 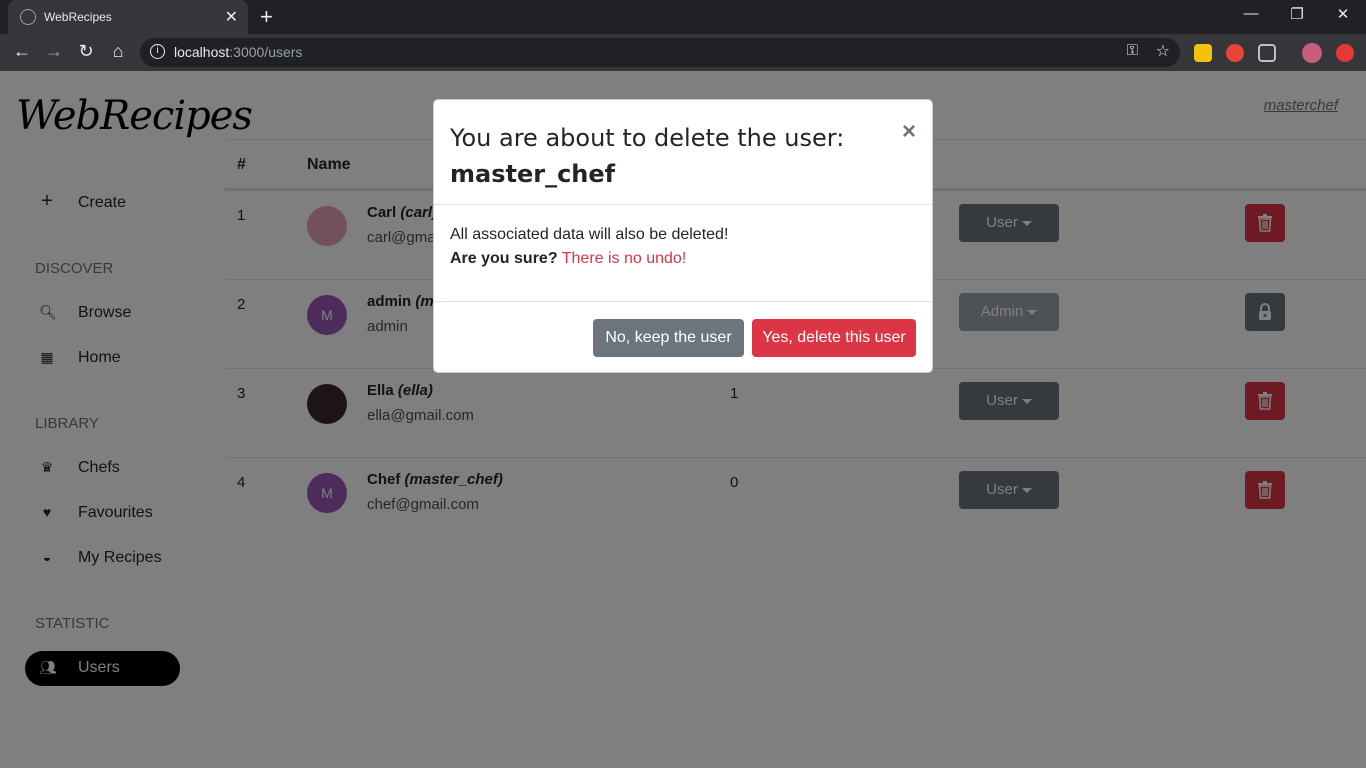 What do you see at coordinates (266, 52) in the screenshot?
I see `url-path: :3000/users` at bounding box center [266, 52].